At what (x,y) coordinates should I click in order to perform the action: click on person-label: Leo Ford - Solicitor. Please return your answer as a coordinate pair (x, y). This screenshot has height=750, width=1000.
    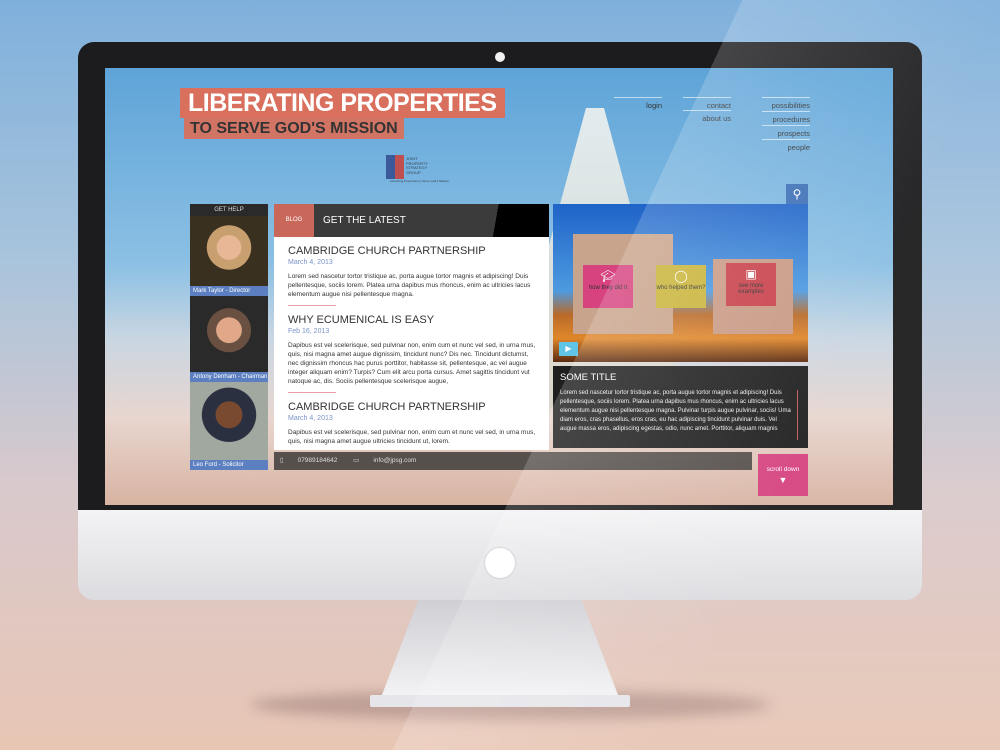
    Looking at the image, I should click on (229, 465).